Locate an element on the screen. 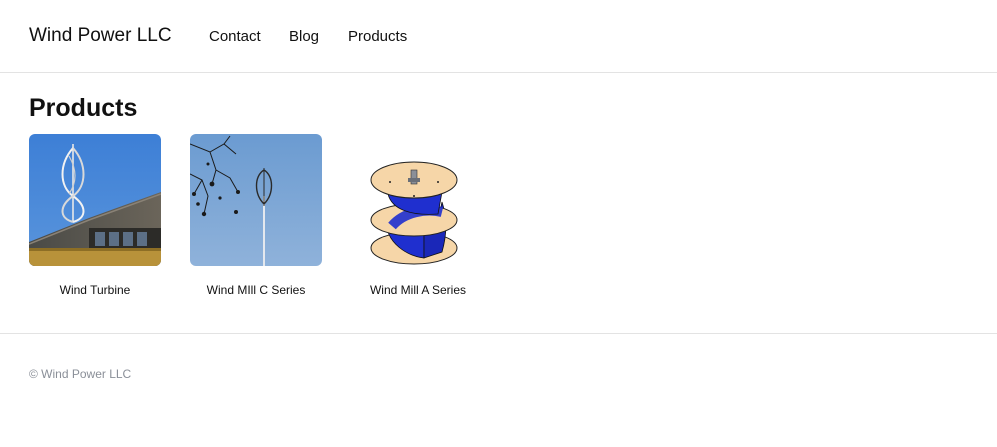 This screenshot has width=997, height=447. product-name-wind-mill-c-series: Wind MIll C Series is located at coordinates (256, 290).